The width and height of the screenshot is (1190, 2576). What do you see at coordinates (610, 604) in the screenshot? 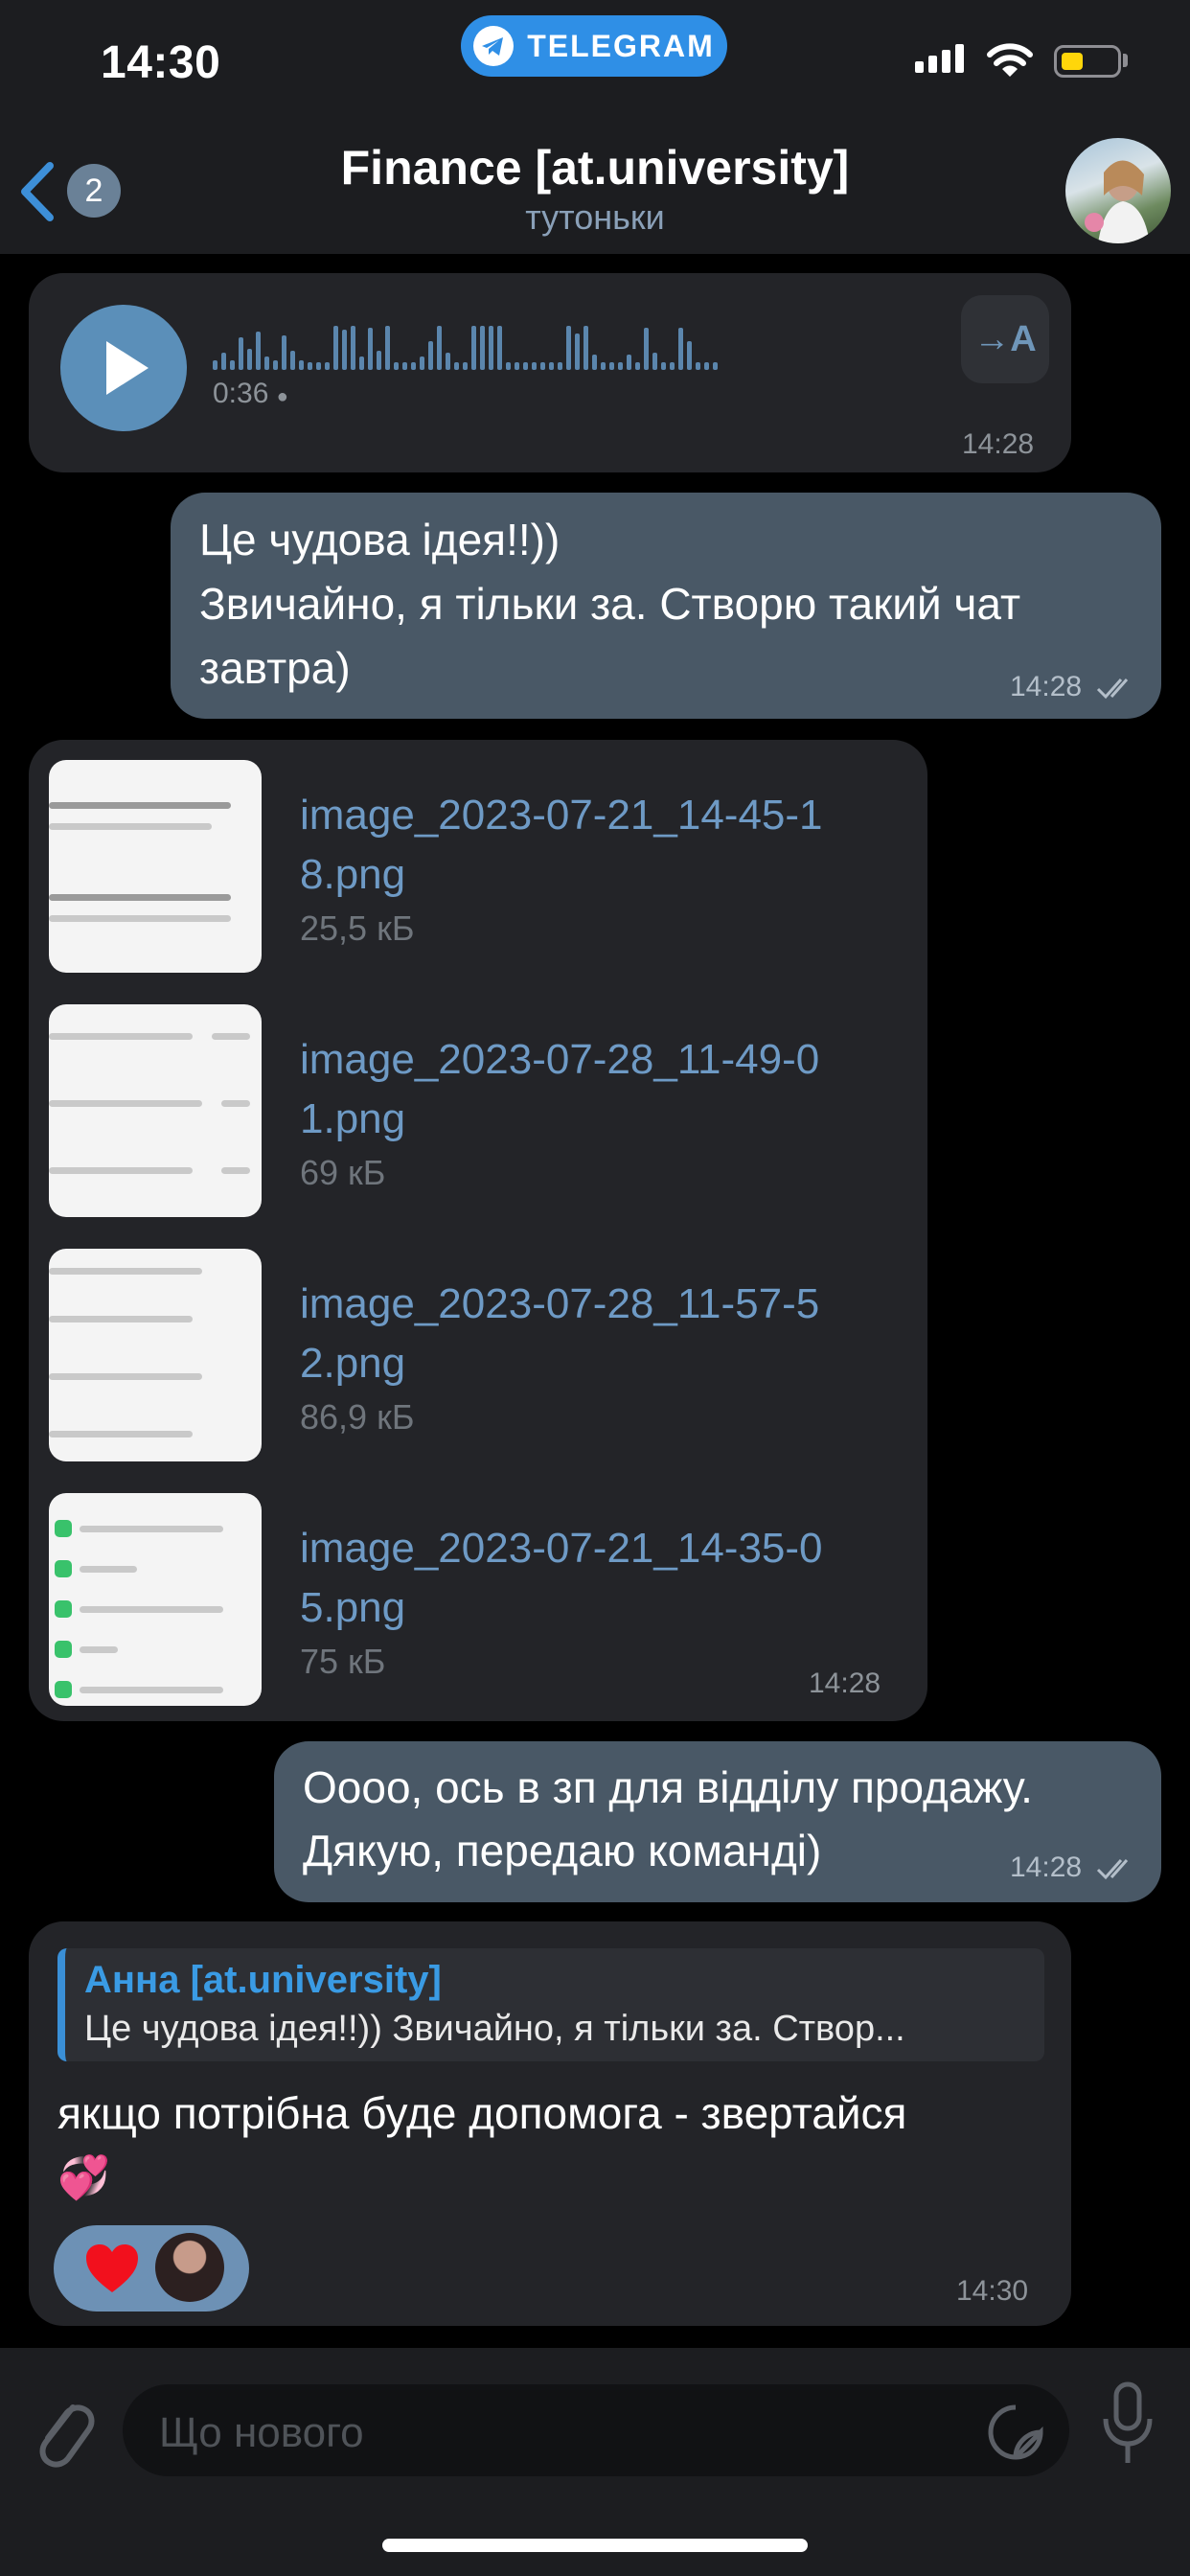
I see `message-text-line: Звичайно, я тільки за. Створю такий чат` at bounding box center [610, 604].